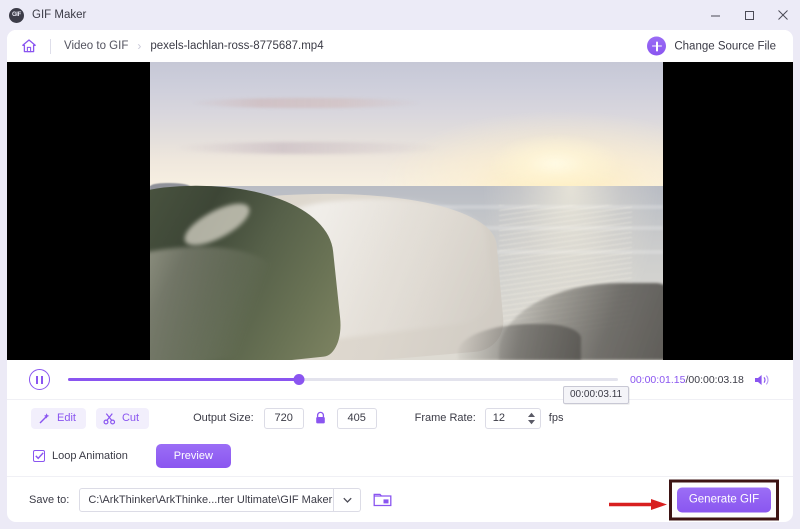 The height and width of the screenshot is (529, 800). Describe the element at coordinates (343, 380) in the screenshot. I see `progress-slider` at that location.